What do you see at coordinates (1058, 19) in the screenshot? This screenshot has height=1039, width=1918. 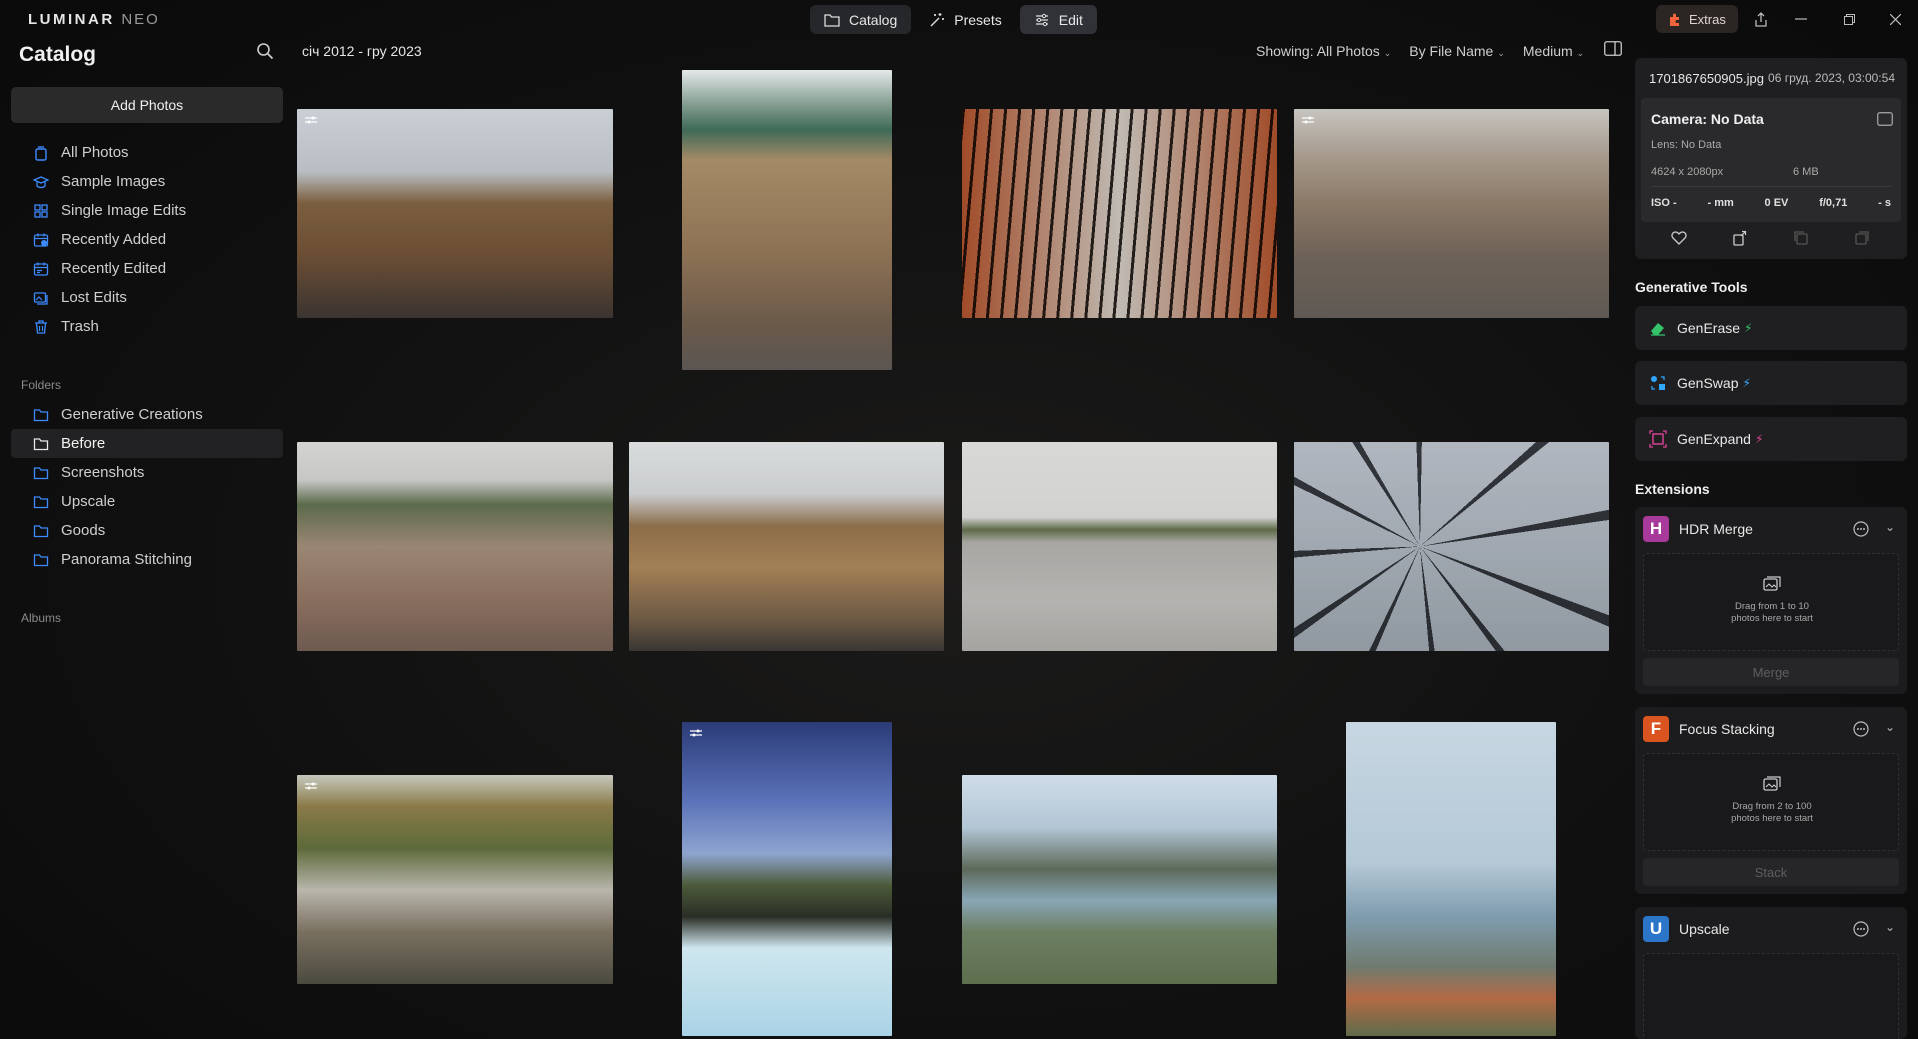 I see `edit-mode-button: Edit` at bounding box center [1058, 19].